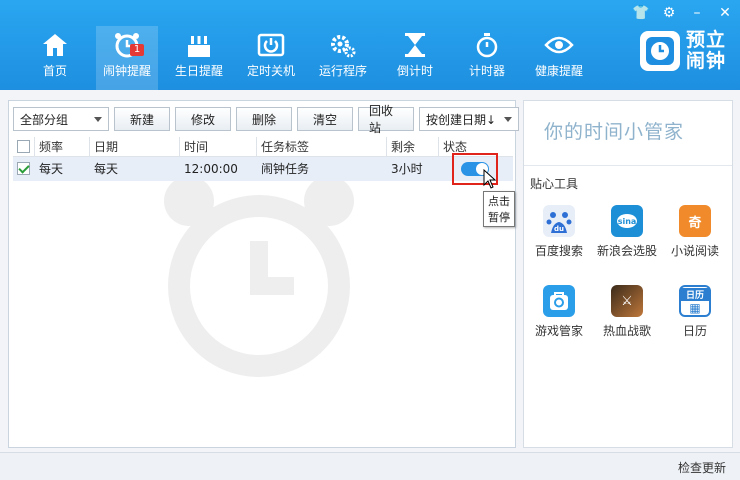  What do you see at coordinates (62, 146) in the screenshot?
I see `header-frequency: 频率` at bounding box center [62, 146].